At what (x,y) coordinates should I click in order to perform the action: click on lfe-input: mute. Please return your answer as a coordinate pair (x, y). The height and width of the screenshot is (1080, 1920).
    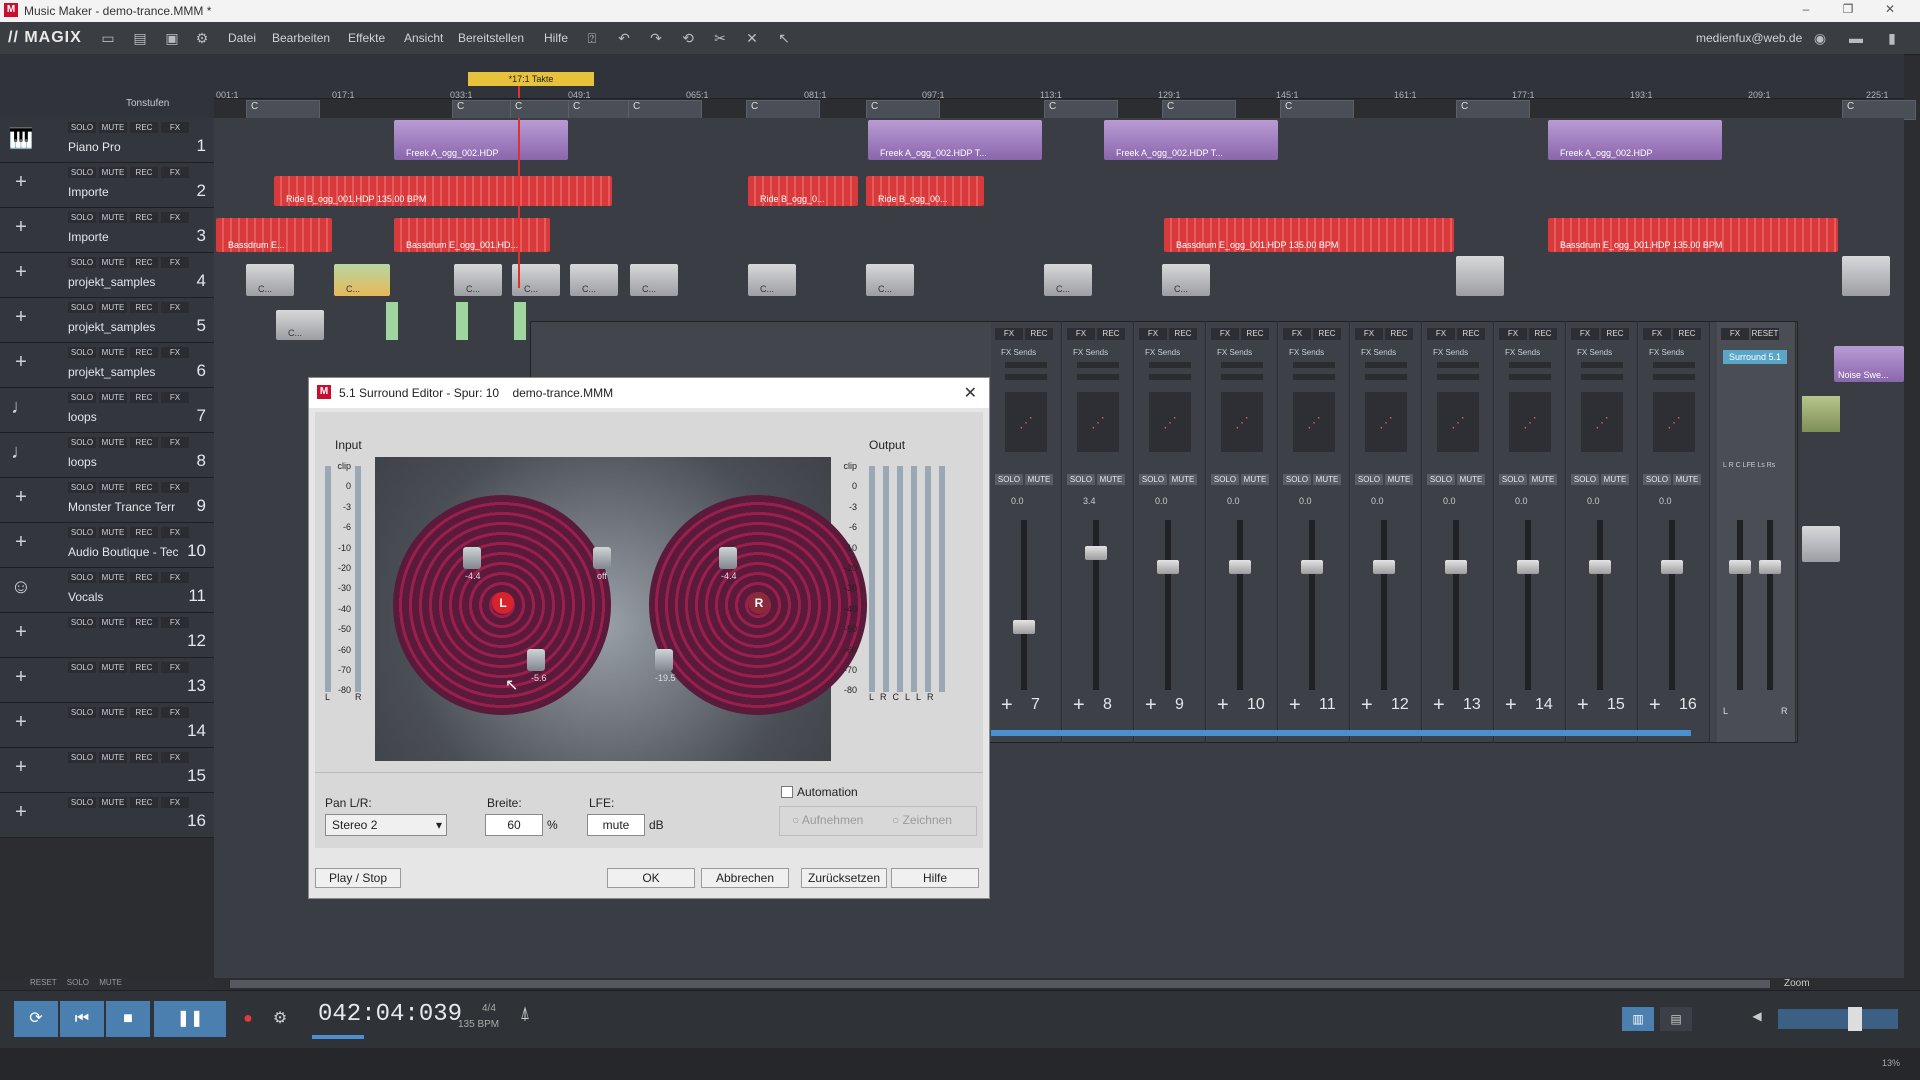
    Looking at the image, I should click on (616, 825).